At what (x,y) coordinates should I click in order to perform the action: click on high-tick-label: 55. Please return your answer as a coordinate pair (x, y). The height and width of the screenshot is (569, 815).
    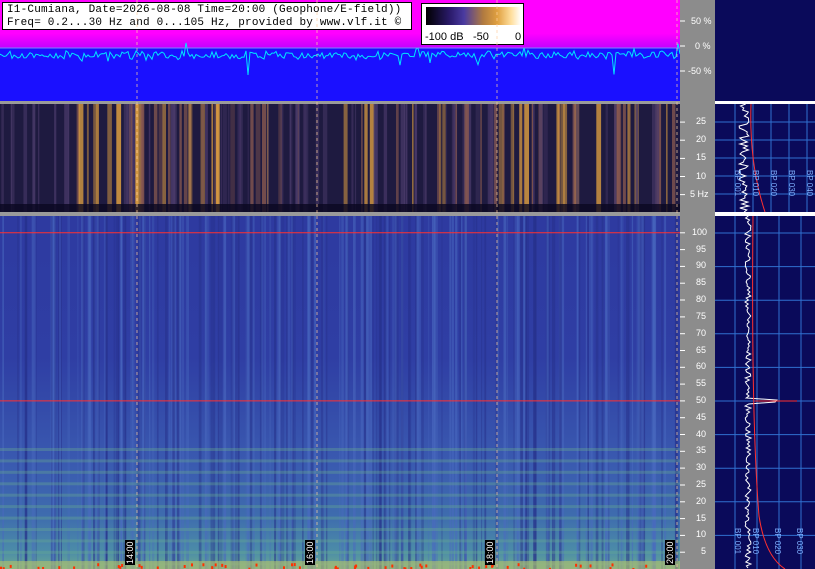
    Looking at the image, I should click on (701, 383).